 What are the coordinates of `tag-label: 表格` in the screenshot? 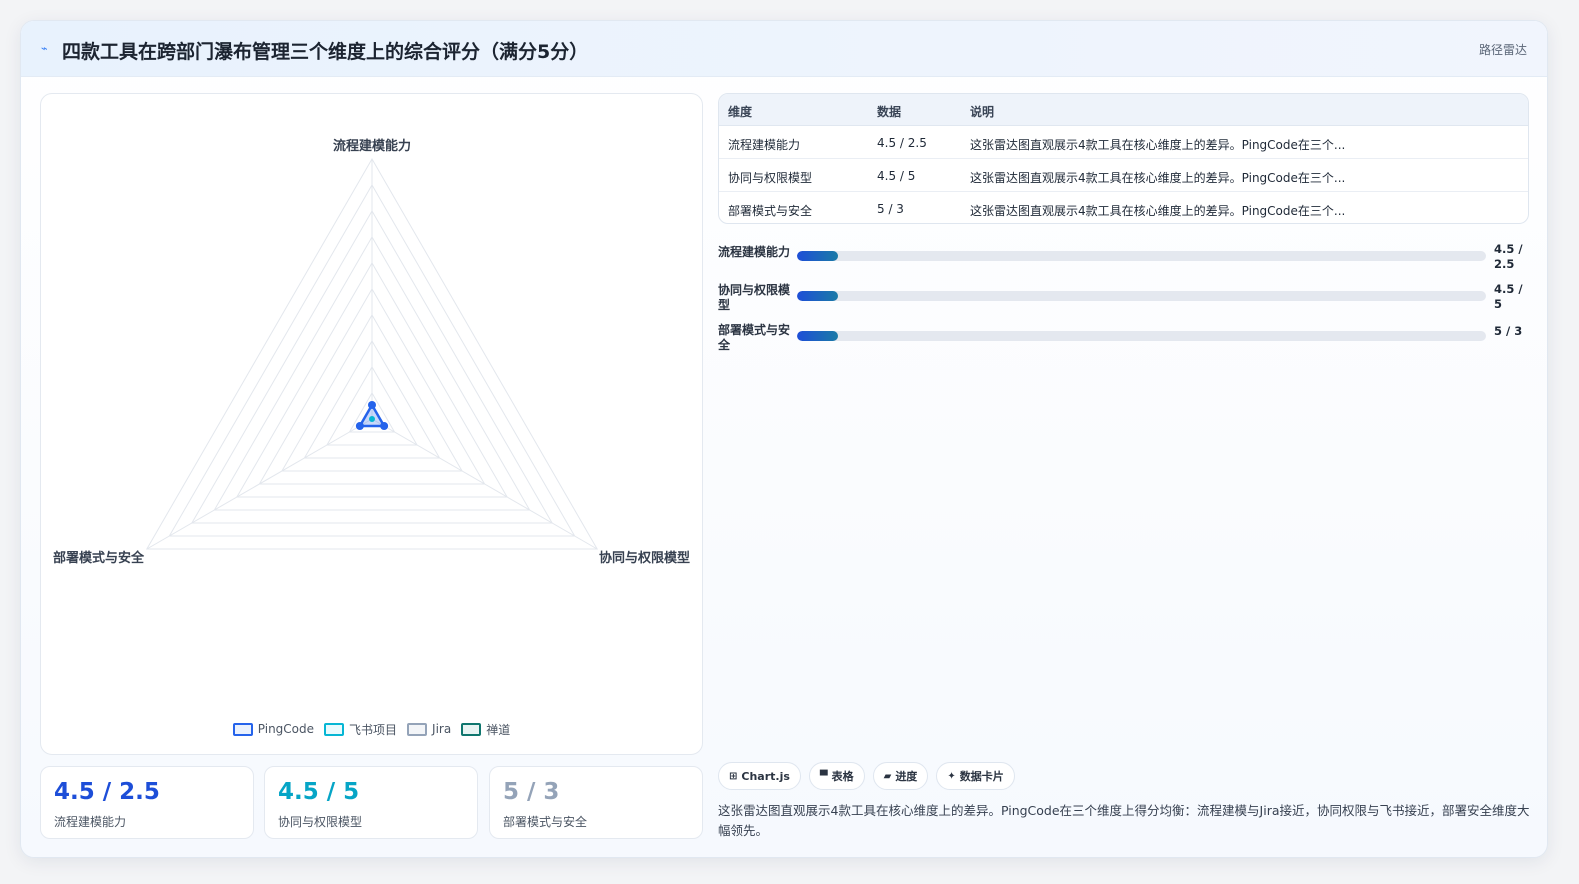 It's located at (842, 776).